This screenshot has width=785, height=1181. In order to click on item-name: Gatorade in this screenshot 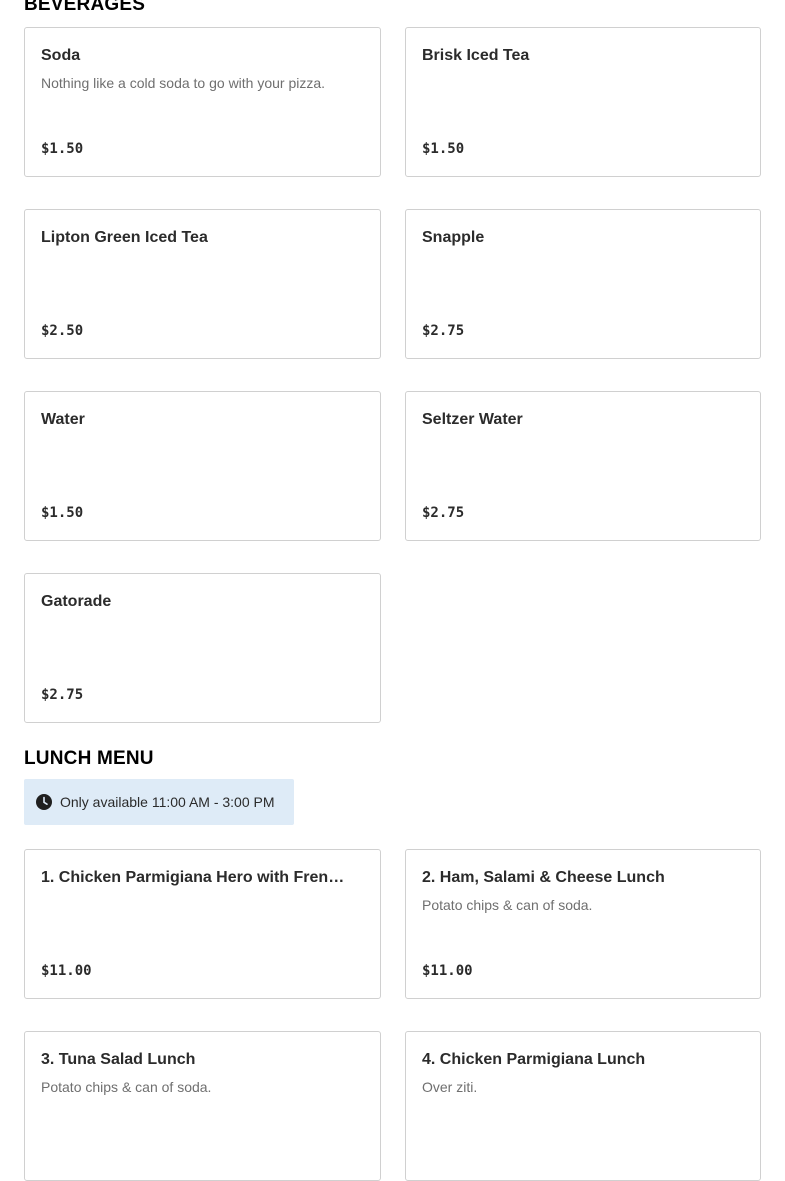, I will do `click(76, 601)`.